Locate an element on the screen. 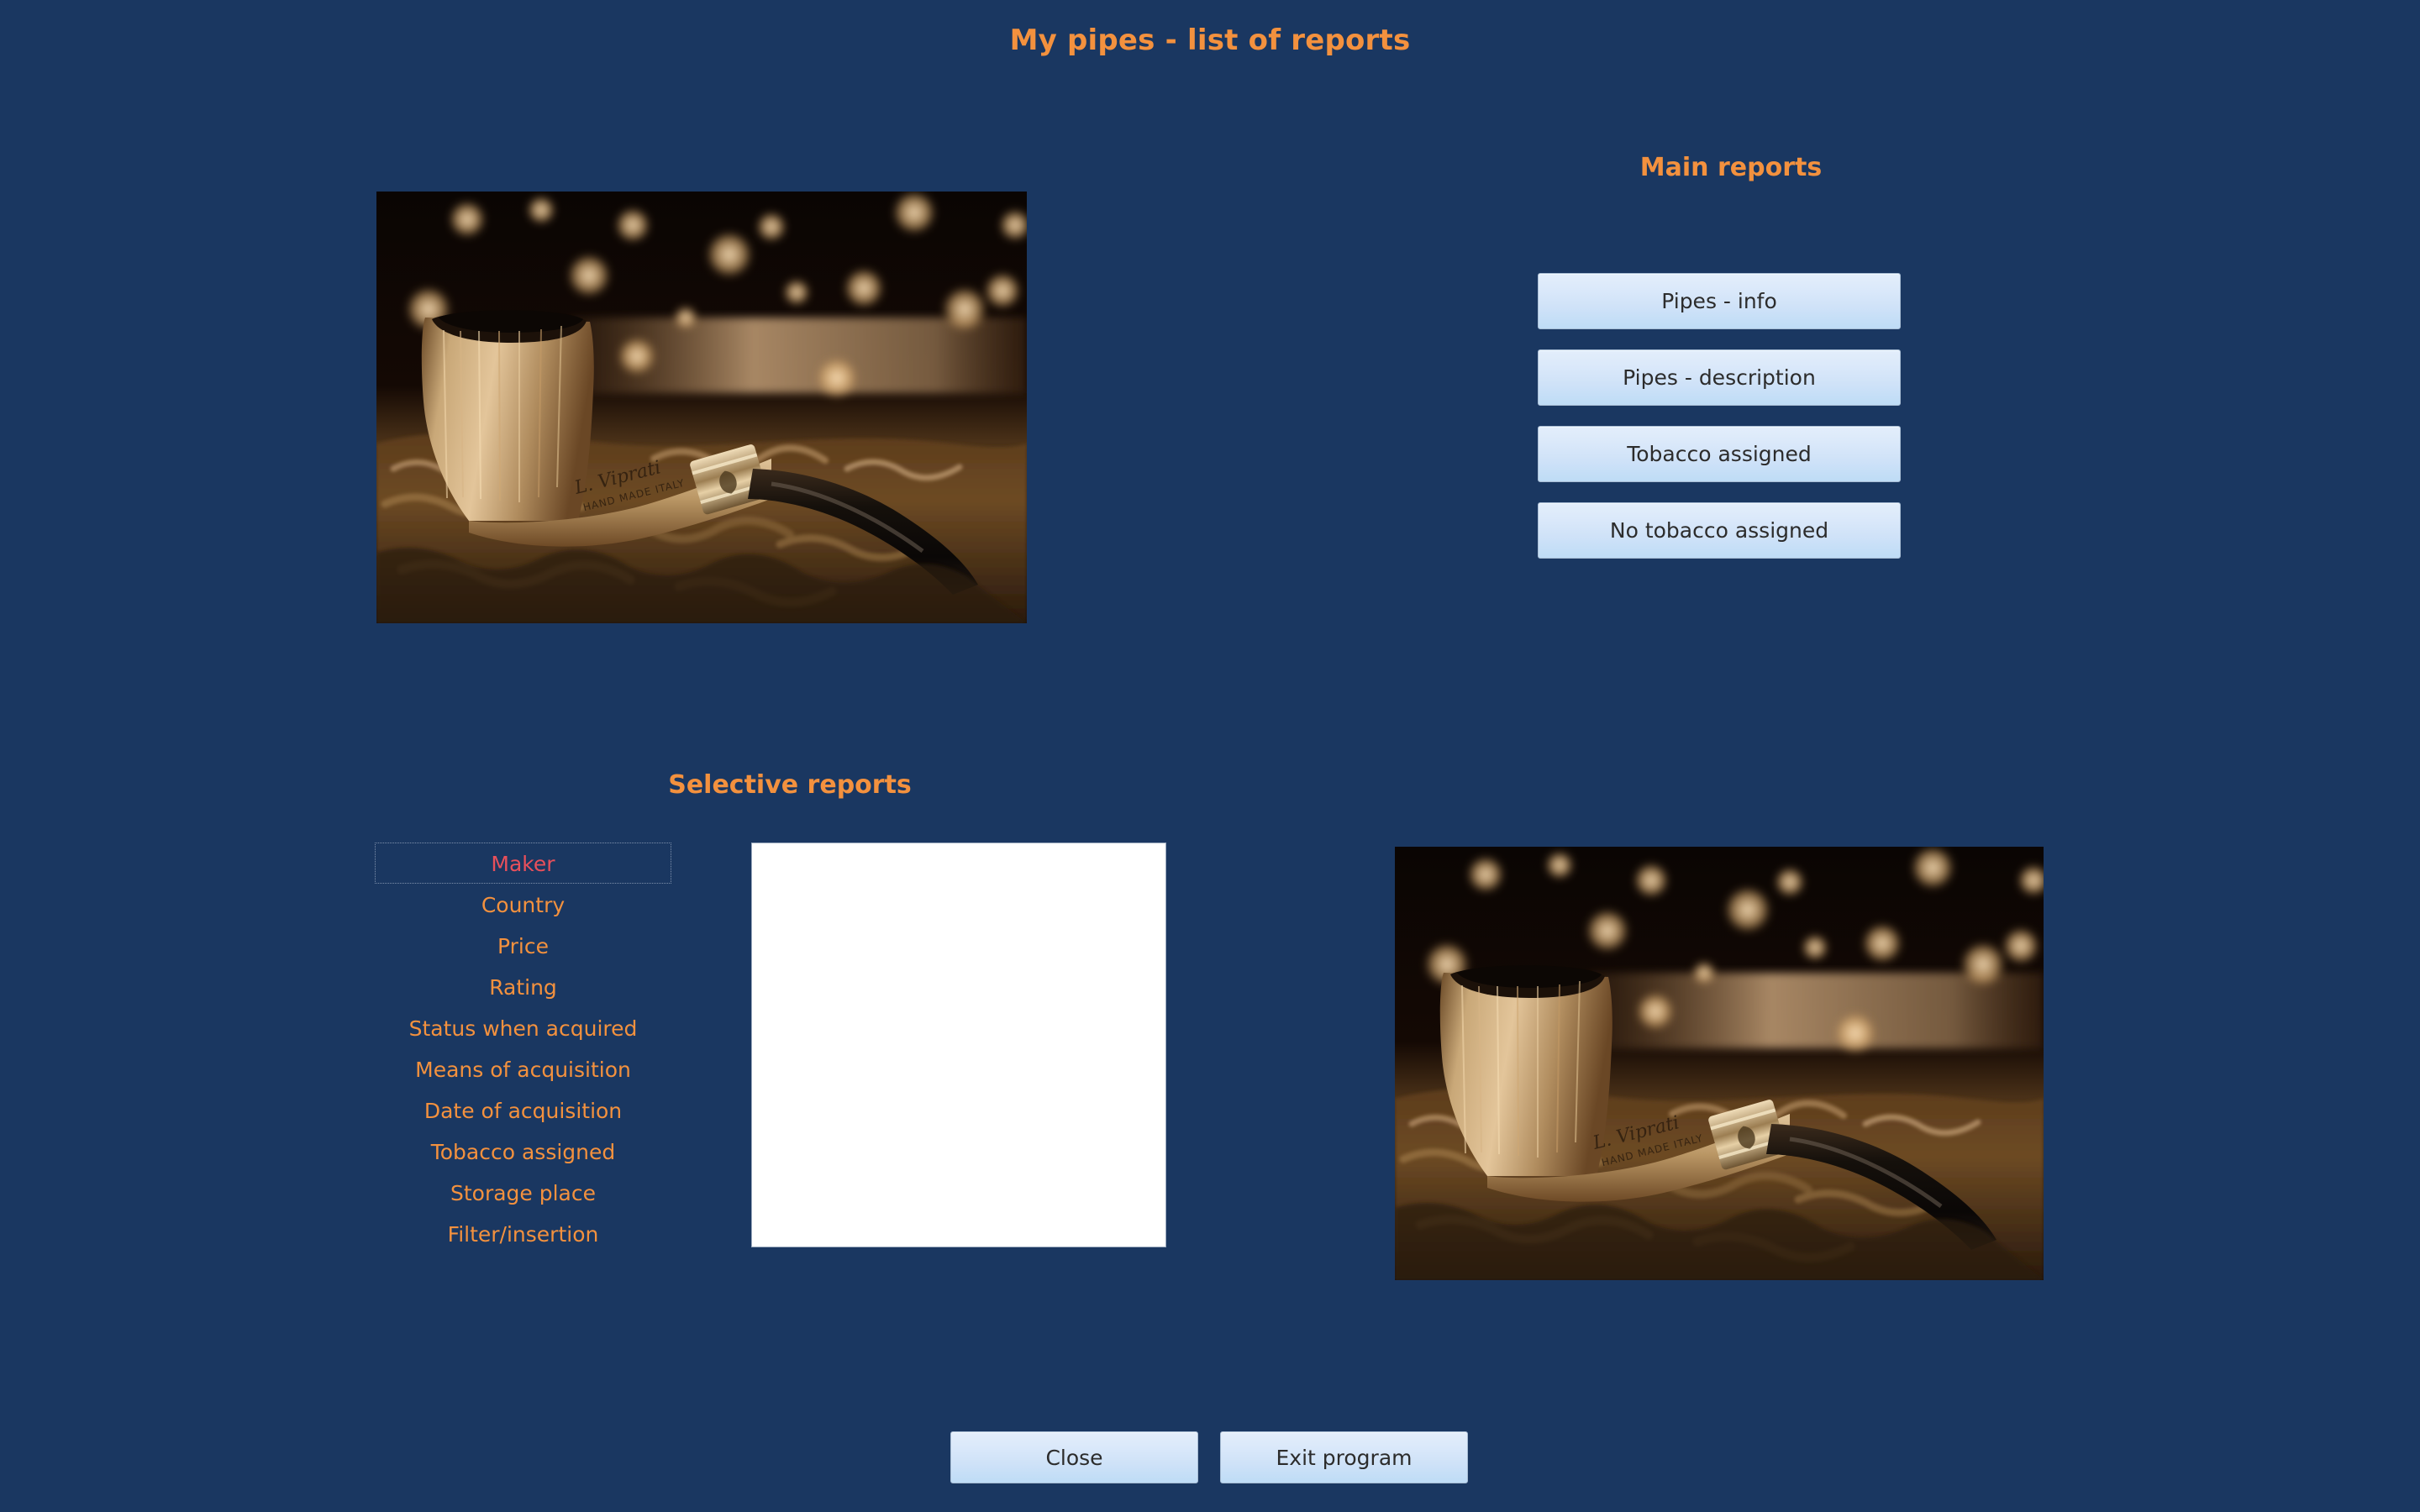 The width and height of the screenshot is (2420, 1512). pipes-info-button: Pipes - info is located at coordinates (1719, 301).